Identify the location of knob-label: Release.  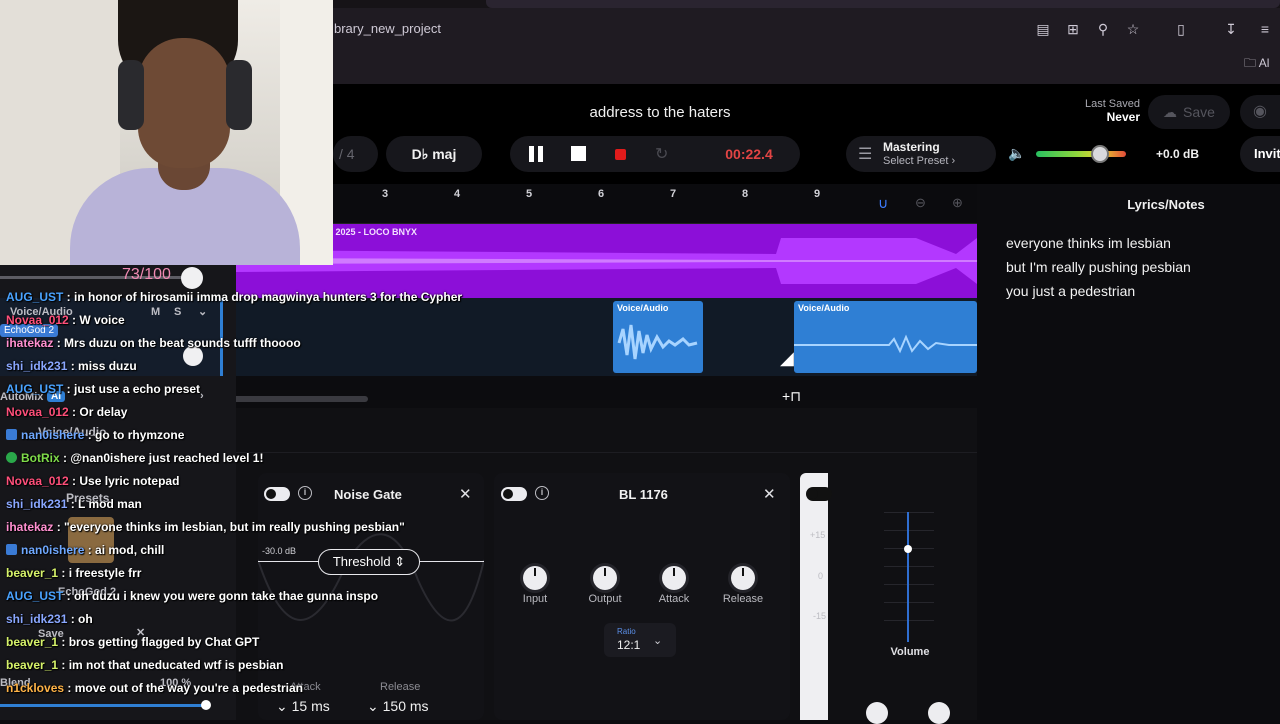
(743, 599).